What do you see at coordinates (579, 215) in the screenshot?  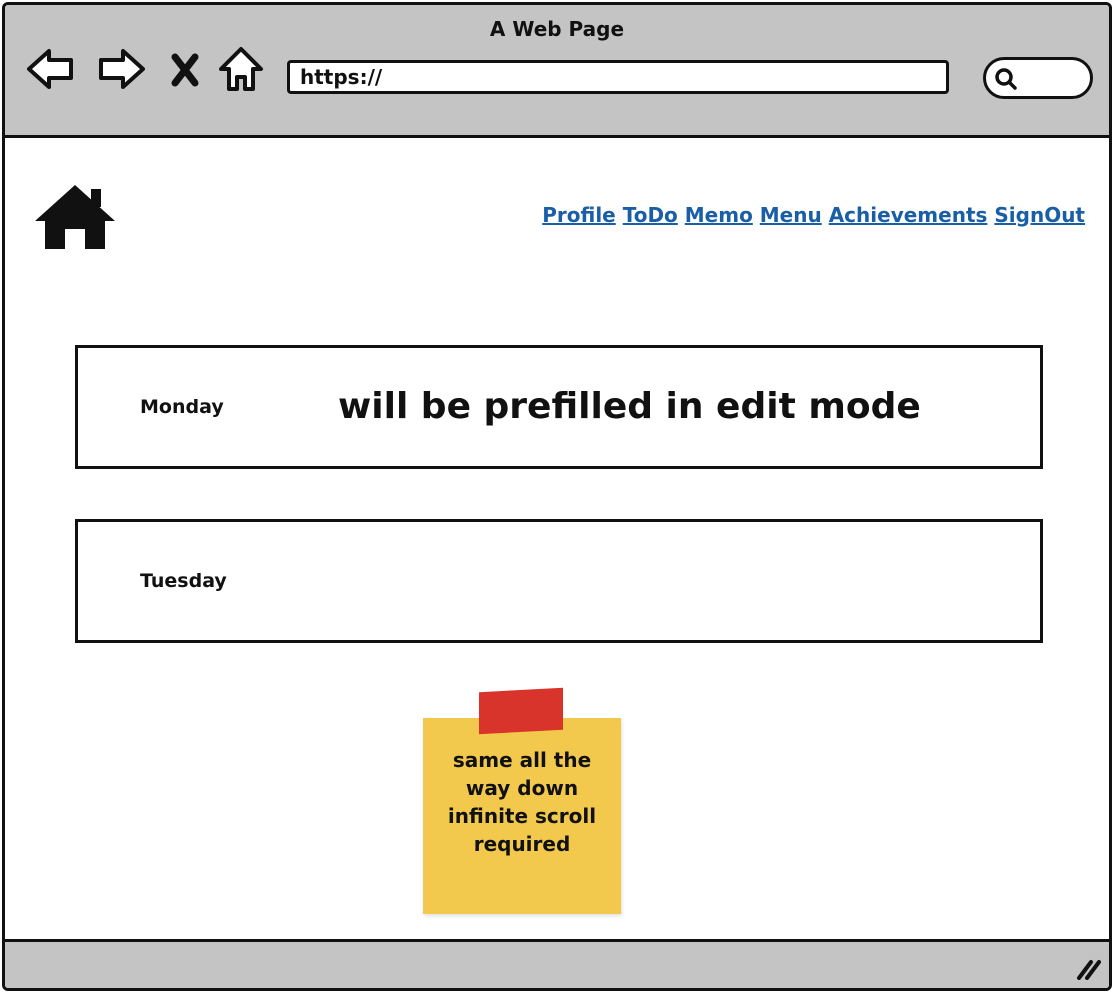 I see `nav-link-profile: Profile` at bounding box center [579, 215].